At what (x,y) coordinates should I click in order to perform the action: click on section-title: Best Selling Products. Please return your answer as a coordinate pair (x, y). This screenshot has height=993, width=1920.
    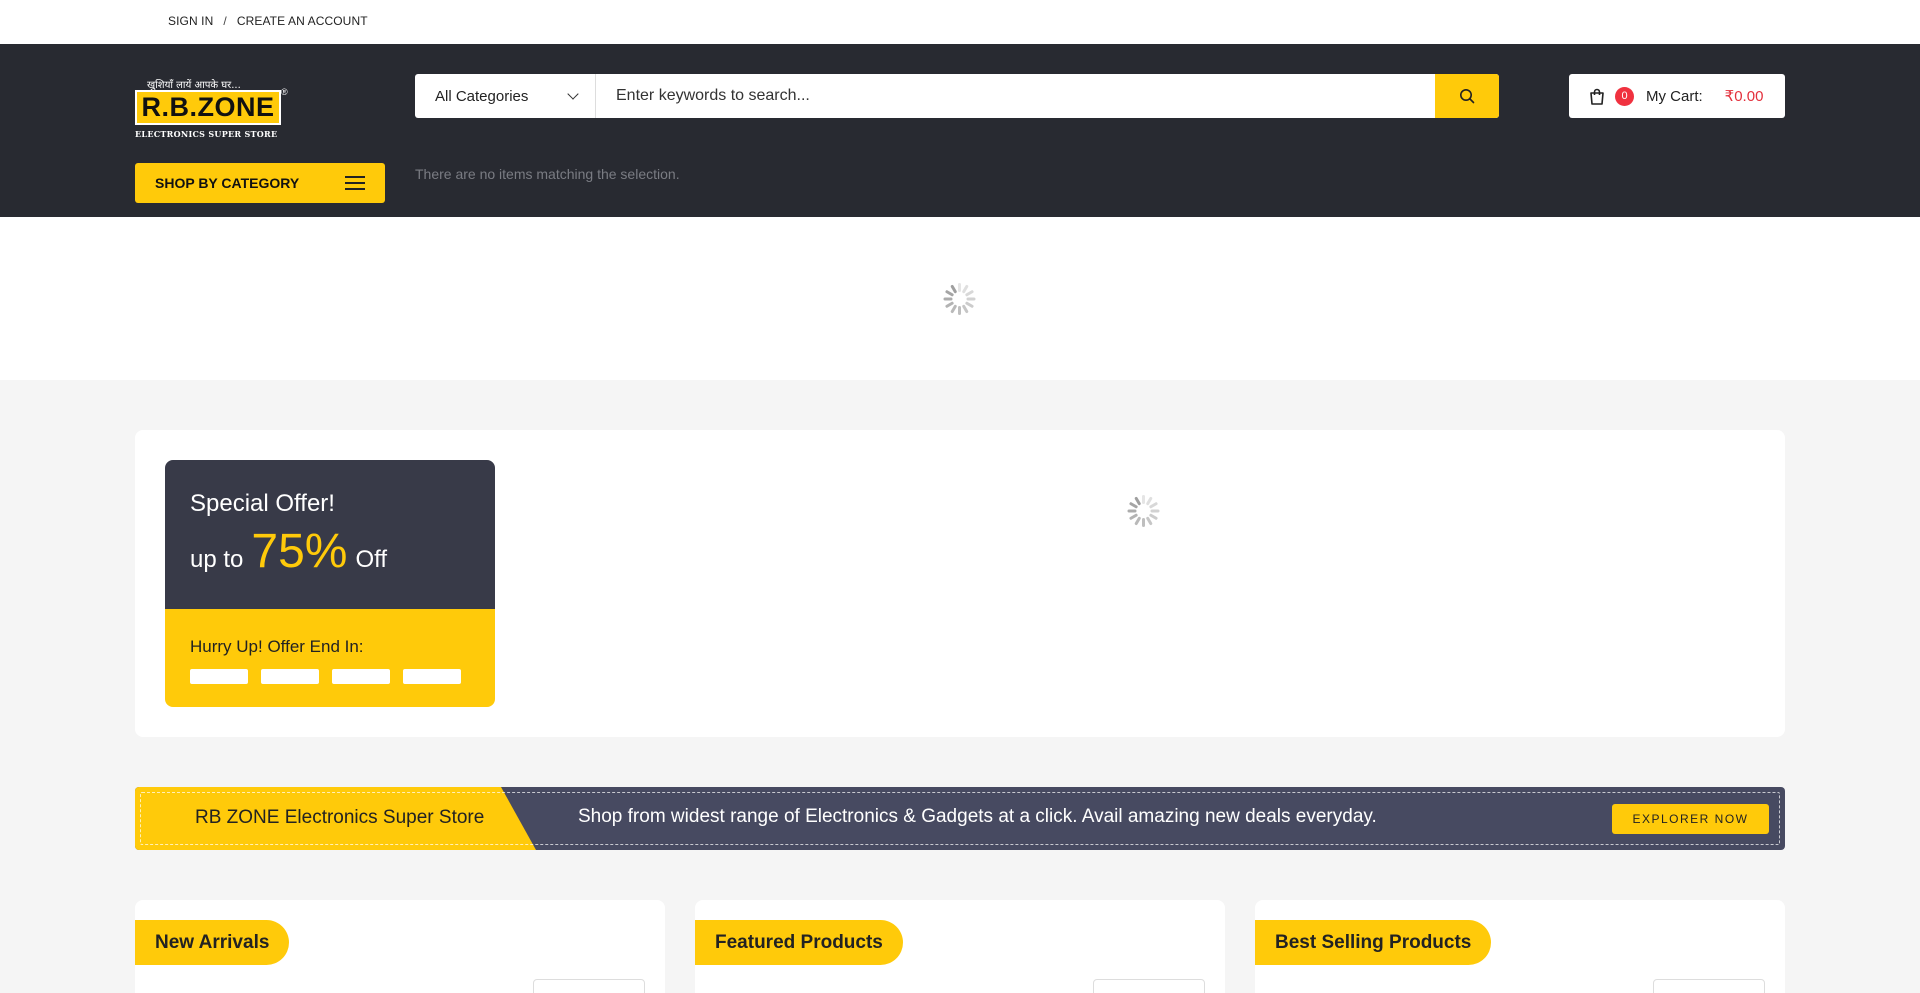
    Looking at the image, I should click on (1373, 942).